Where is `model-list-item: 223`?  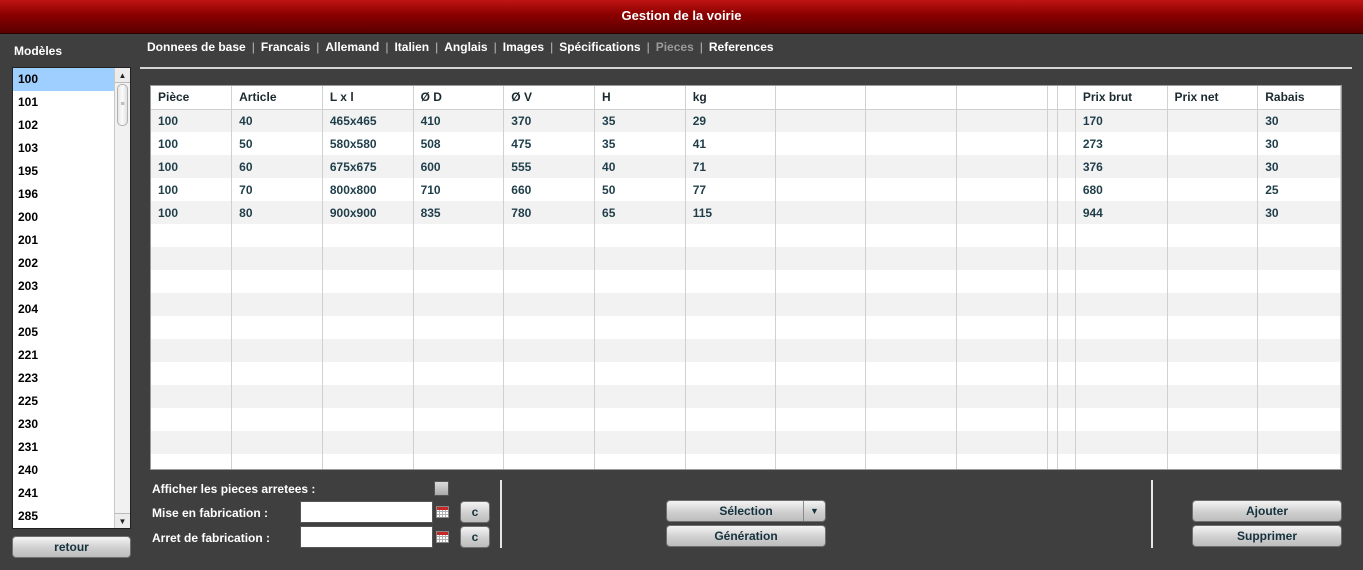
model-list-item: 223 is located at coordinates (64, 378).